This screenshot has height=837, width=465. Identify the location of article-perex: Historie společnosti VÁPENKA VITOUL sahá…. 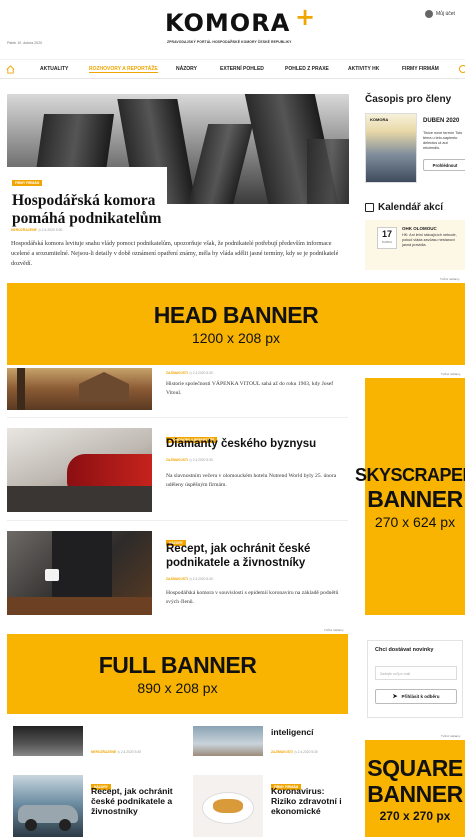
(250, 388).